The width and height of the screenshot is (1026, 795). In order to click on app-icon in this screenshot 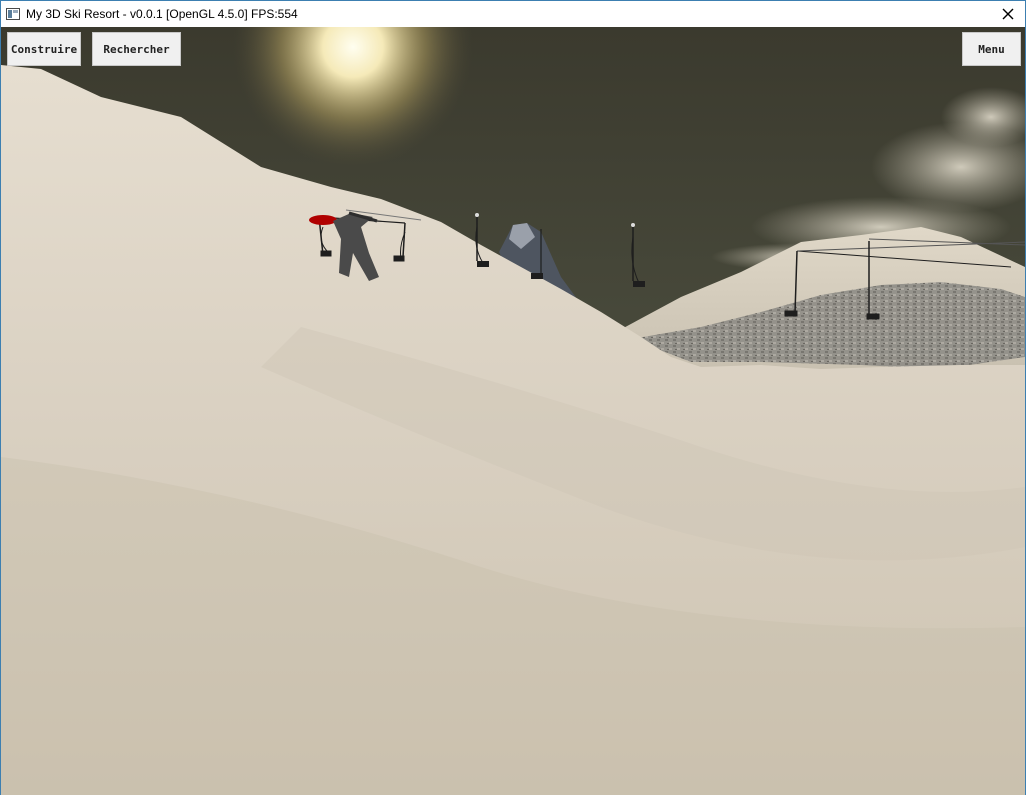, I will do `click(13, 14)`.